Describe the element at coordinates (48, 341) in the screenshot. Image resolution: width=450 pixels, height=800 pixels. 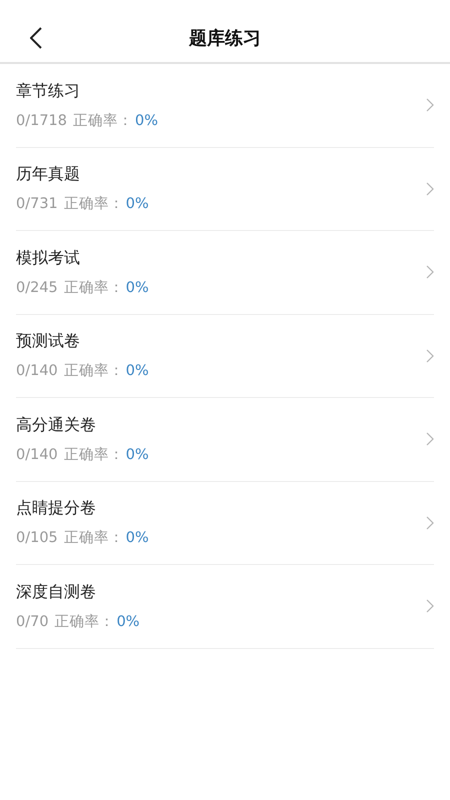
I see `item-title: 预测试卷` at that location.